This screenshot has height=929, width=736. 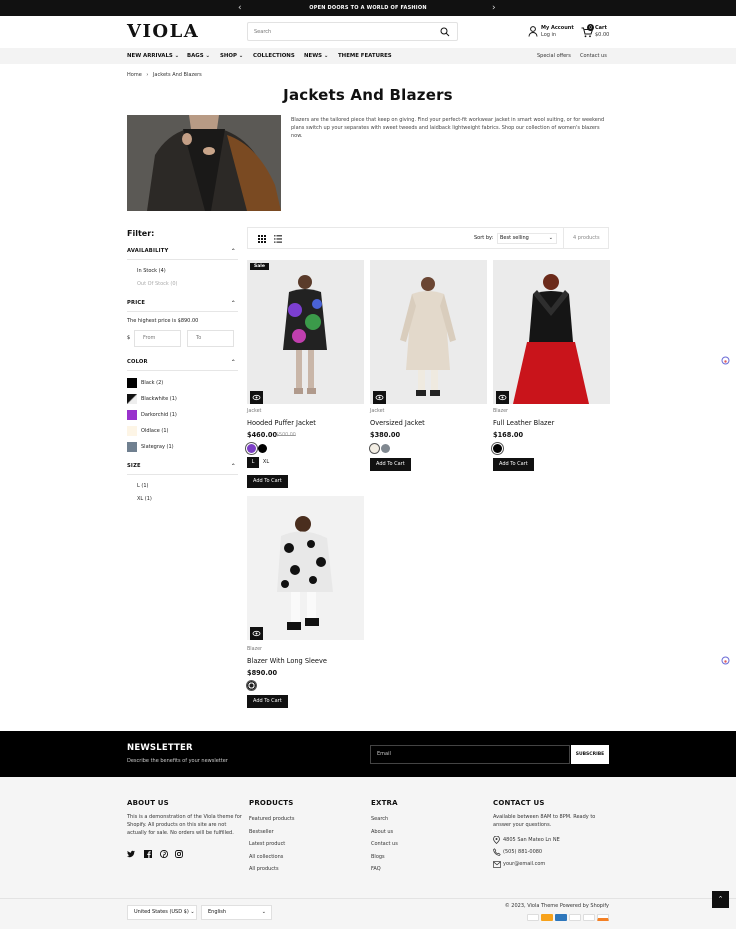 I want to click on footer-link-bestseller: Bestseller, so click(x=261, y=832).